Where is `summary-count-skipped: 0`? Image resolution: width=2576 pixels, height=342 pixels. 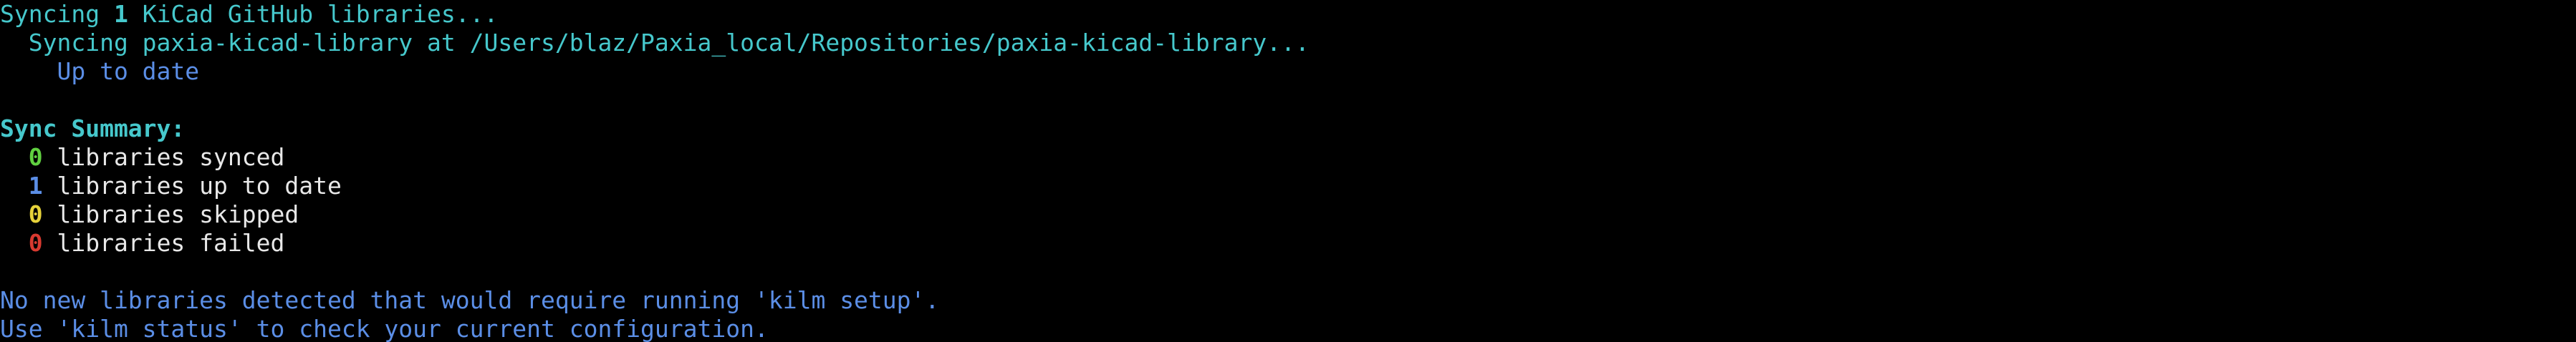
summary-count-skipped: 0 is located at coordinates (35, 214).